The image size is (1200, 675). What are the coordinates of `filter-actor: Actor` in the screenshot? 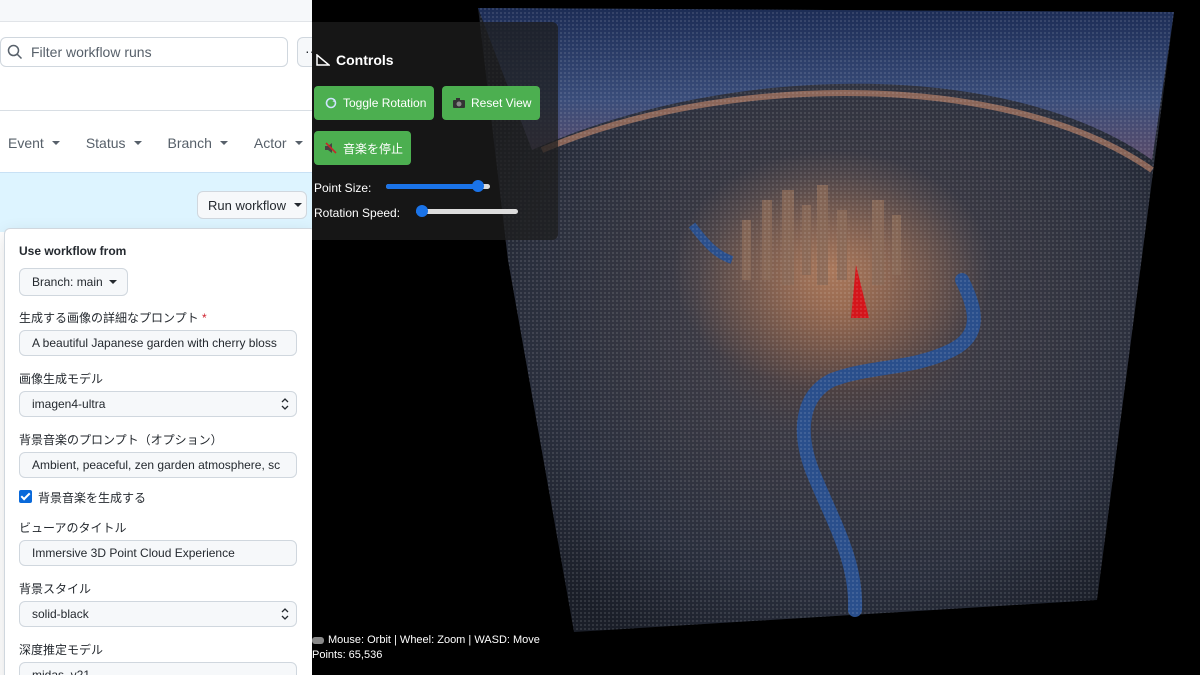 It's located at (278, 143).